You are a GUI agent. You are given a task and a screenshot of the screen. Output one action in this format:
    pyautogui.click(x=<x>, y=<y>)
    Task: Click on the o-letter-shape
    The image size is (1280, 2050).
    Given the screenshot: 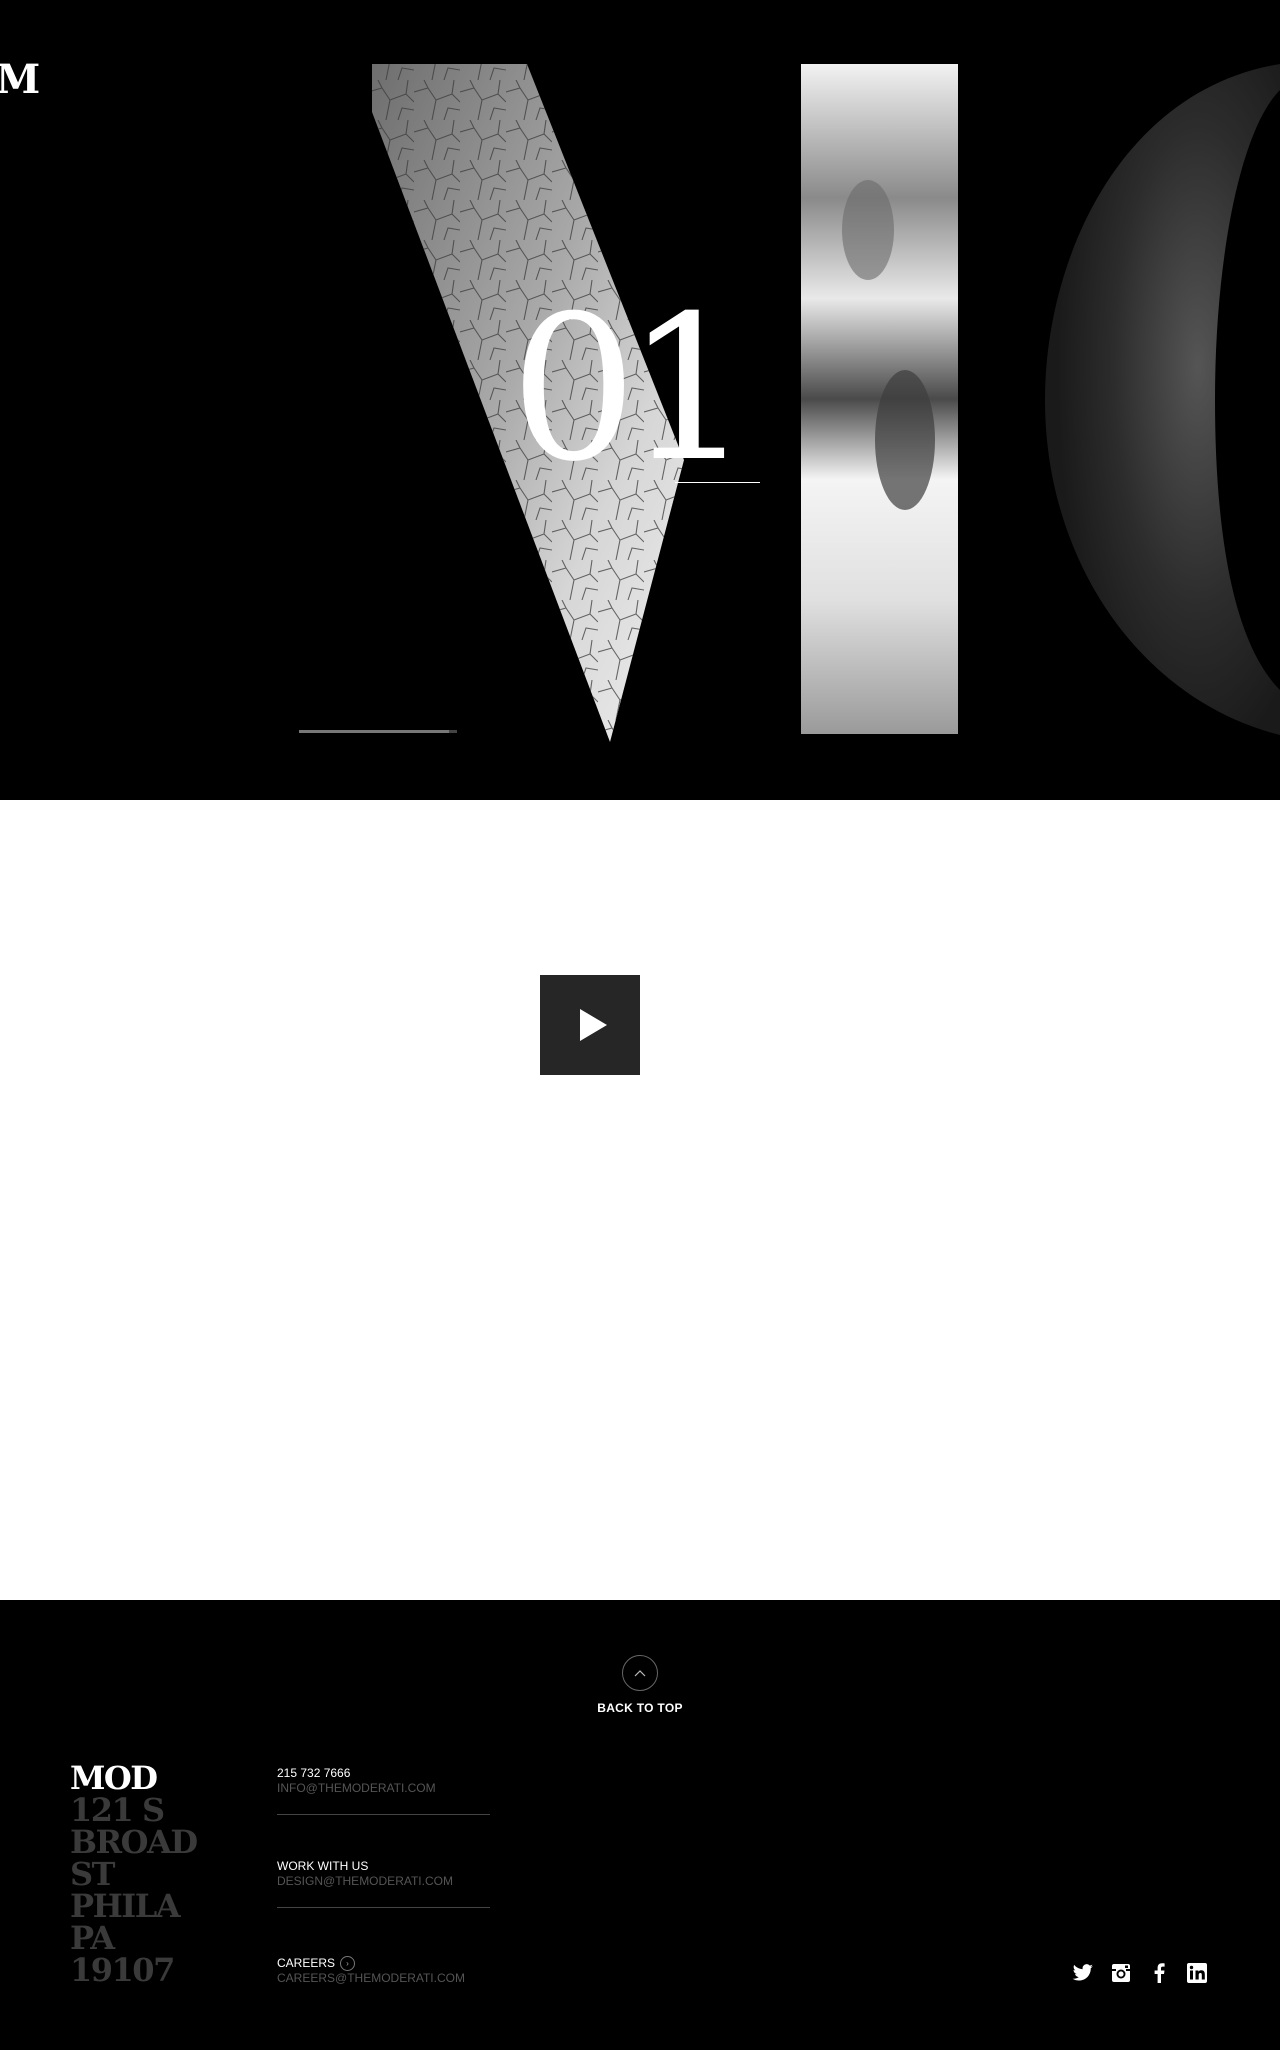 What is the action you would take?
    pyautogui.click(x=1162, y=399)
    